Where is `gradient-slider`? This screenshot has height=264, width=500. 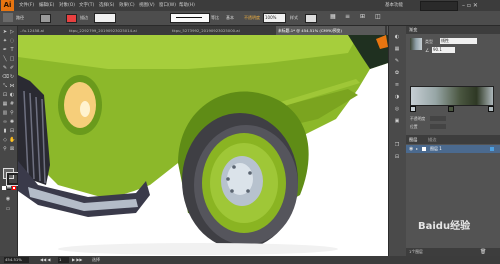 gradient-slider is located at coordinates (452, 96).